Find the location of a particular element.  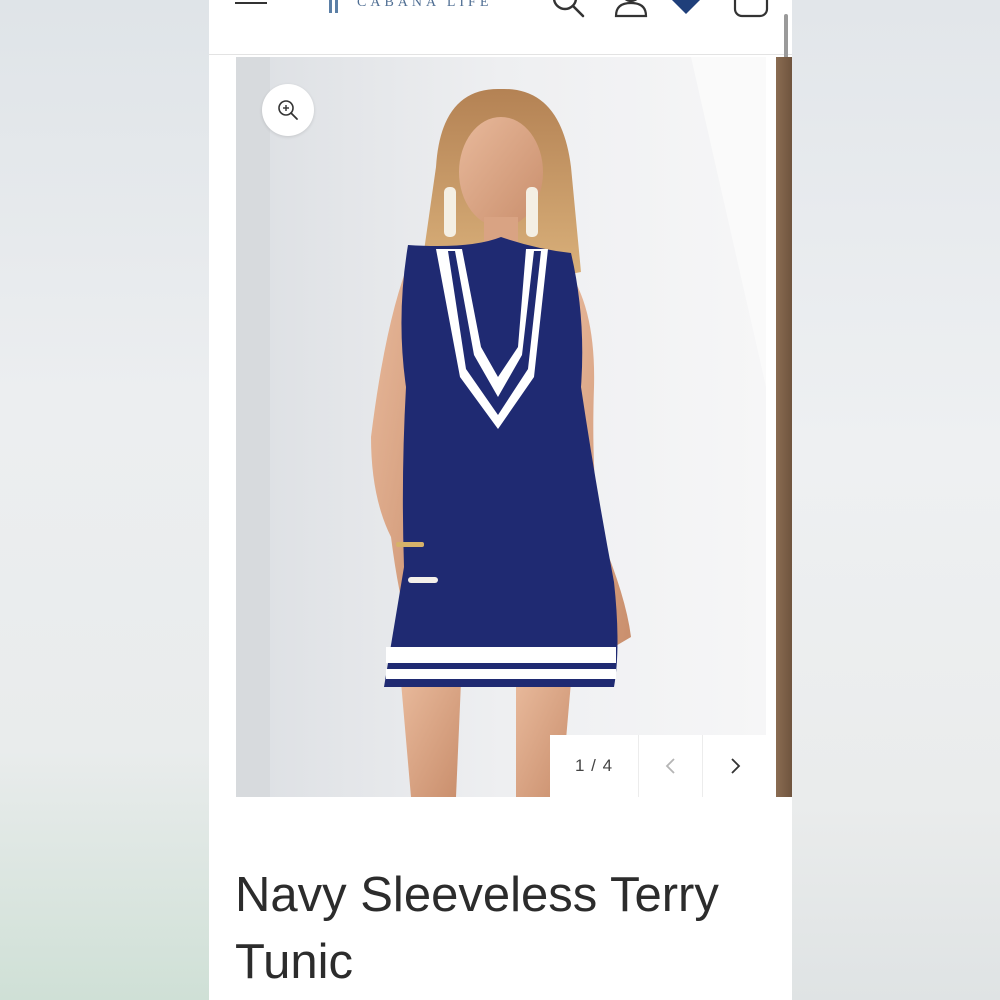

search-icon is located at coordinates (569, 10).